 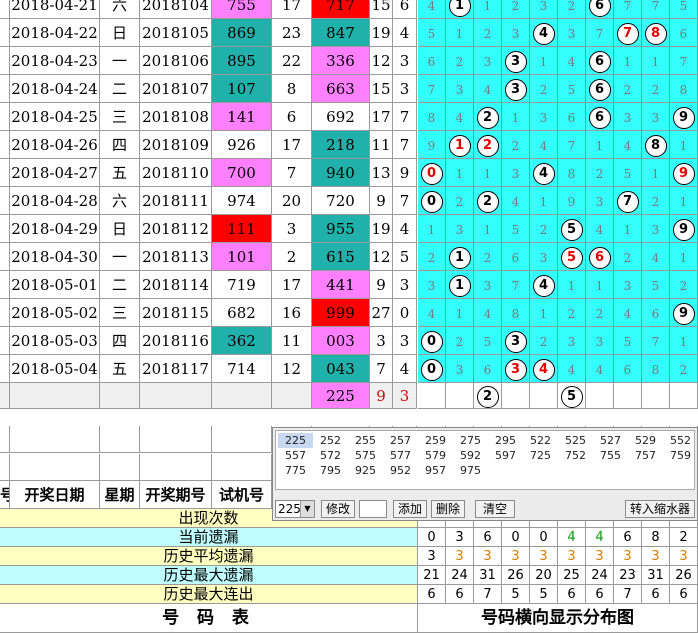 What do you see at coordinates (176, 117) in the screenshot?
I see `issue-number: 2018108` at bounding box center [176, 117].